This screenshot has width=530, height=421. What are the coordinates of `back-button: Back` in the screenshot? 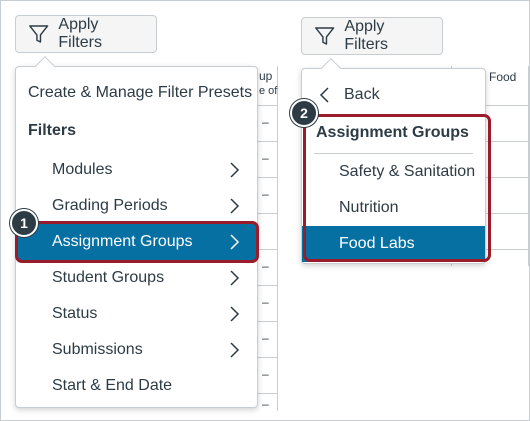 It's located at (393, 95).